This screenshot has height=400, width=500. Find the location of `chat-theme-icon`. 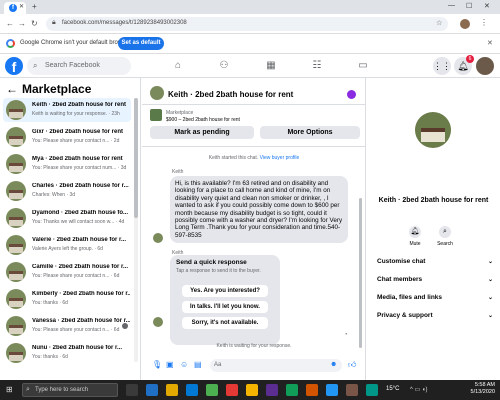

chat-theme-icon is located at coordinates (351, 94).